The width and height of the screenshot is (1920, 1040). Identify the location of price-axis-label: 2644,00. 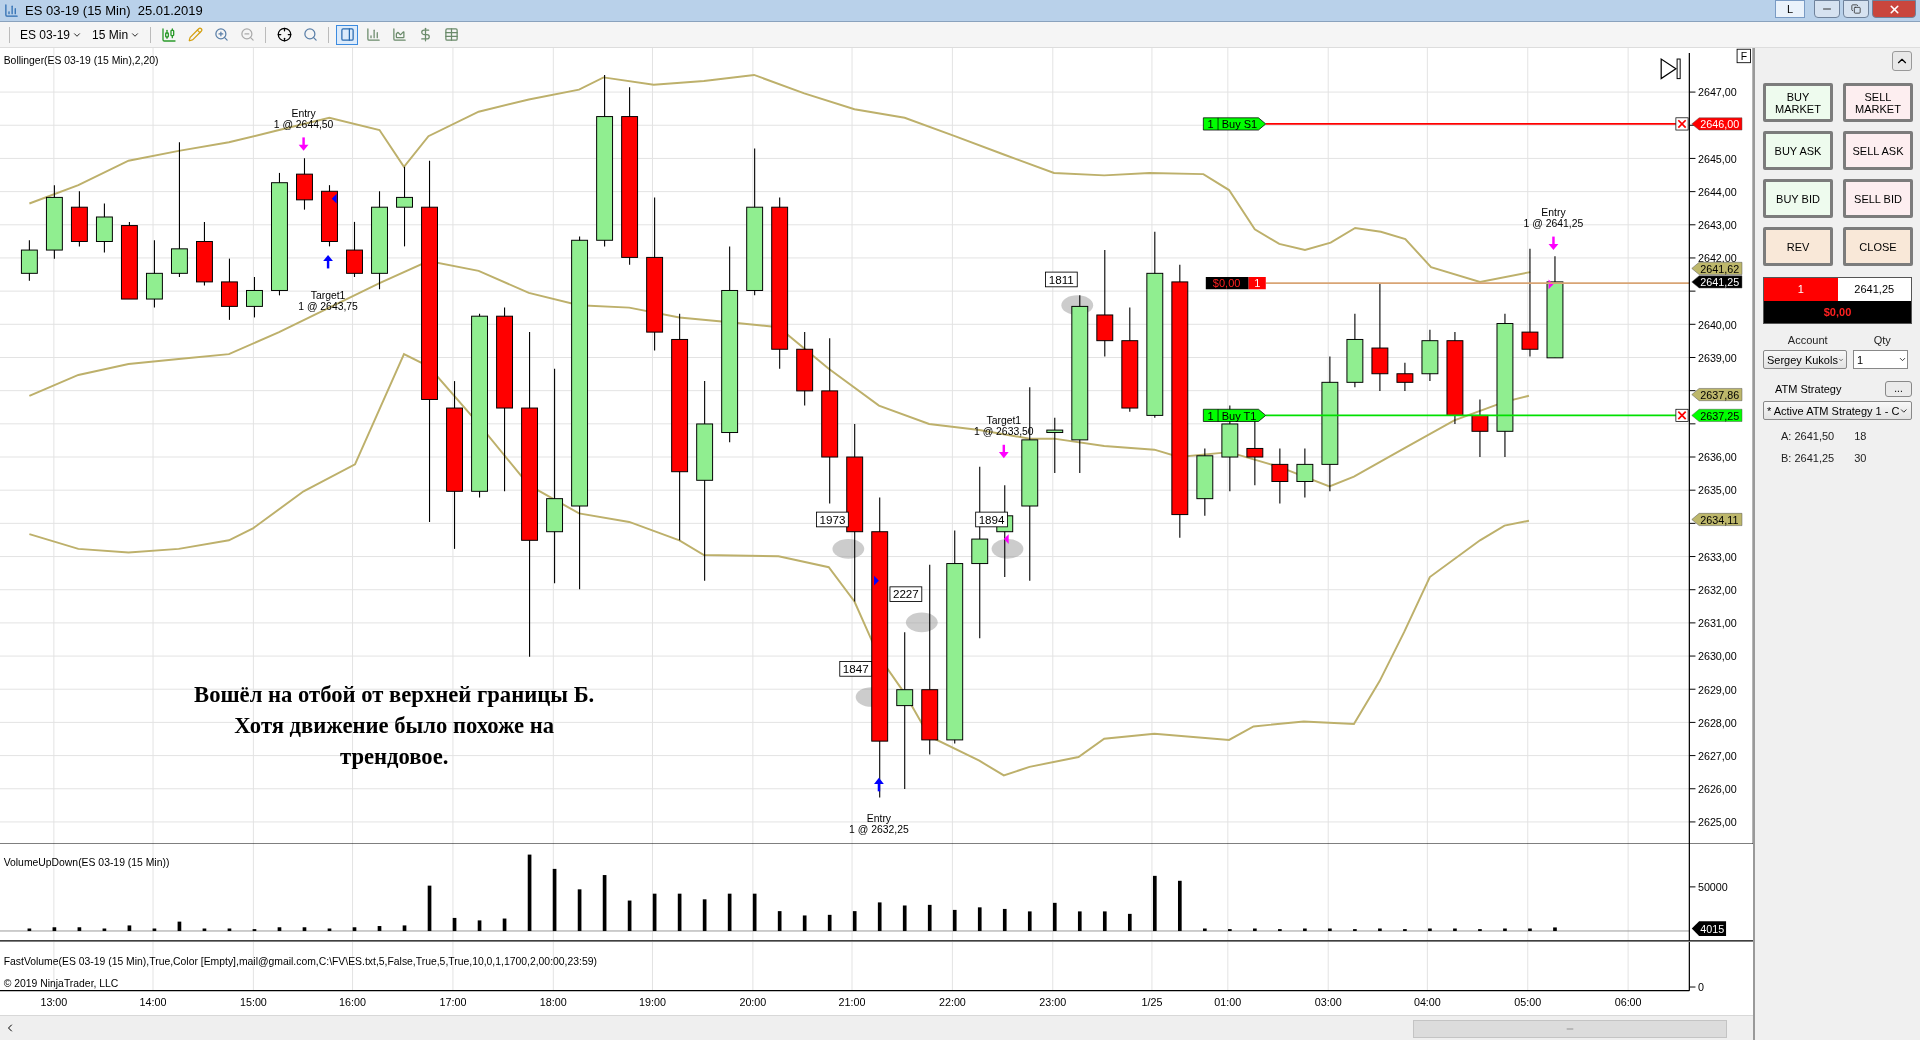
(1717, 191).